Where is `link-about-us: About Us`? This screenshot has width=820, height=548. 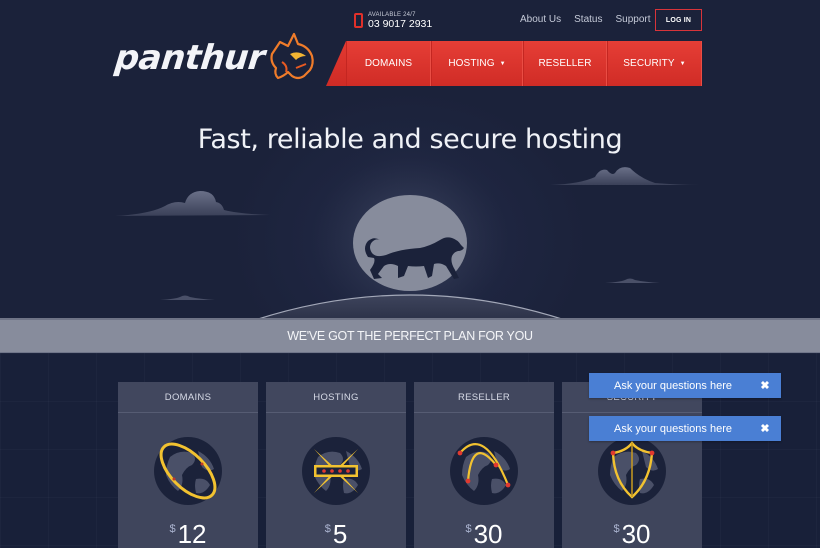
link-about-us: About Us is located at coordinates (540, 19).